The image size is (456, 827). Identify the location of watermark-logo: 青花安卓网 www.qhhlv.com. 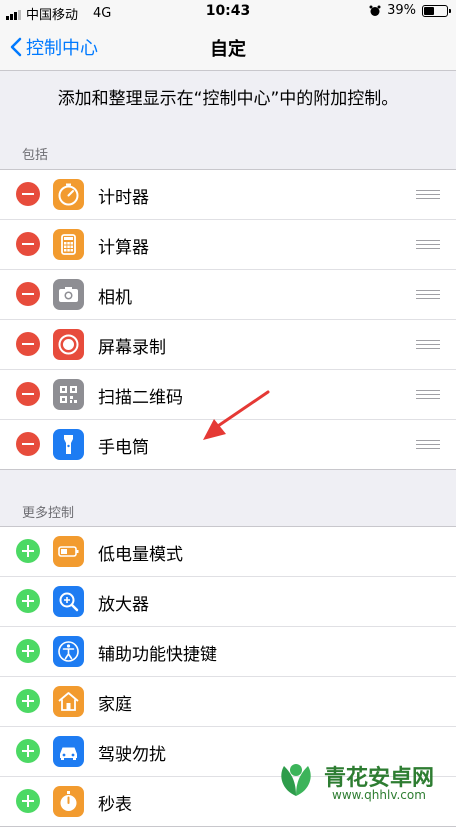
(362, 781).